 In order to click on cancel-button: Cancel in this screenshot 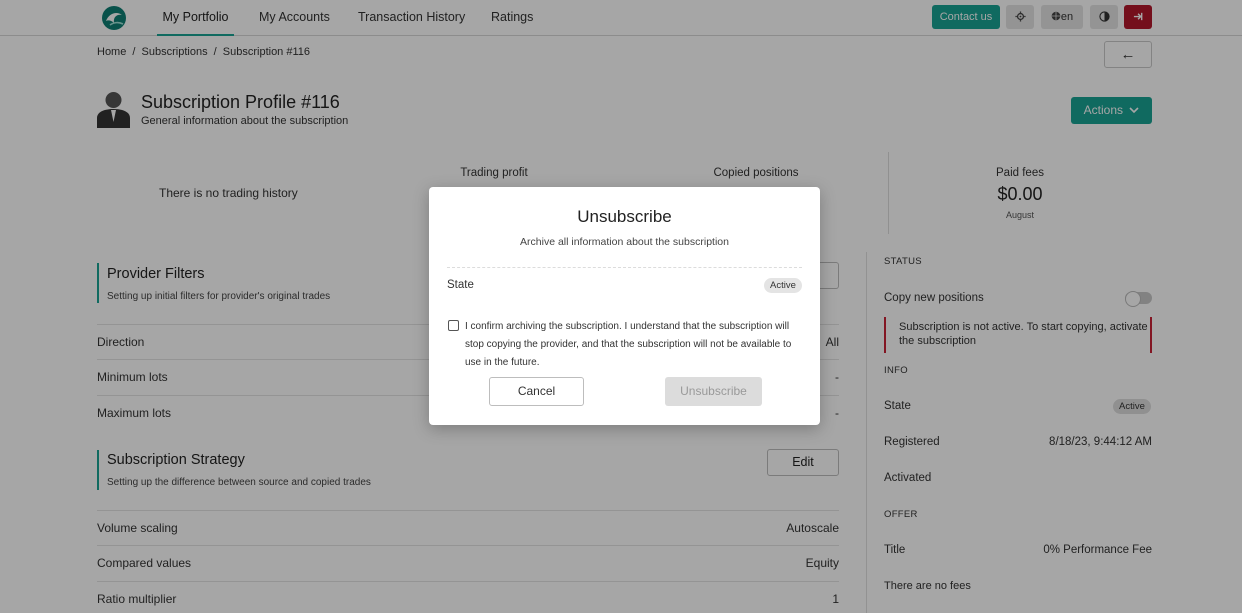, I will do `click(536, 391)`.